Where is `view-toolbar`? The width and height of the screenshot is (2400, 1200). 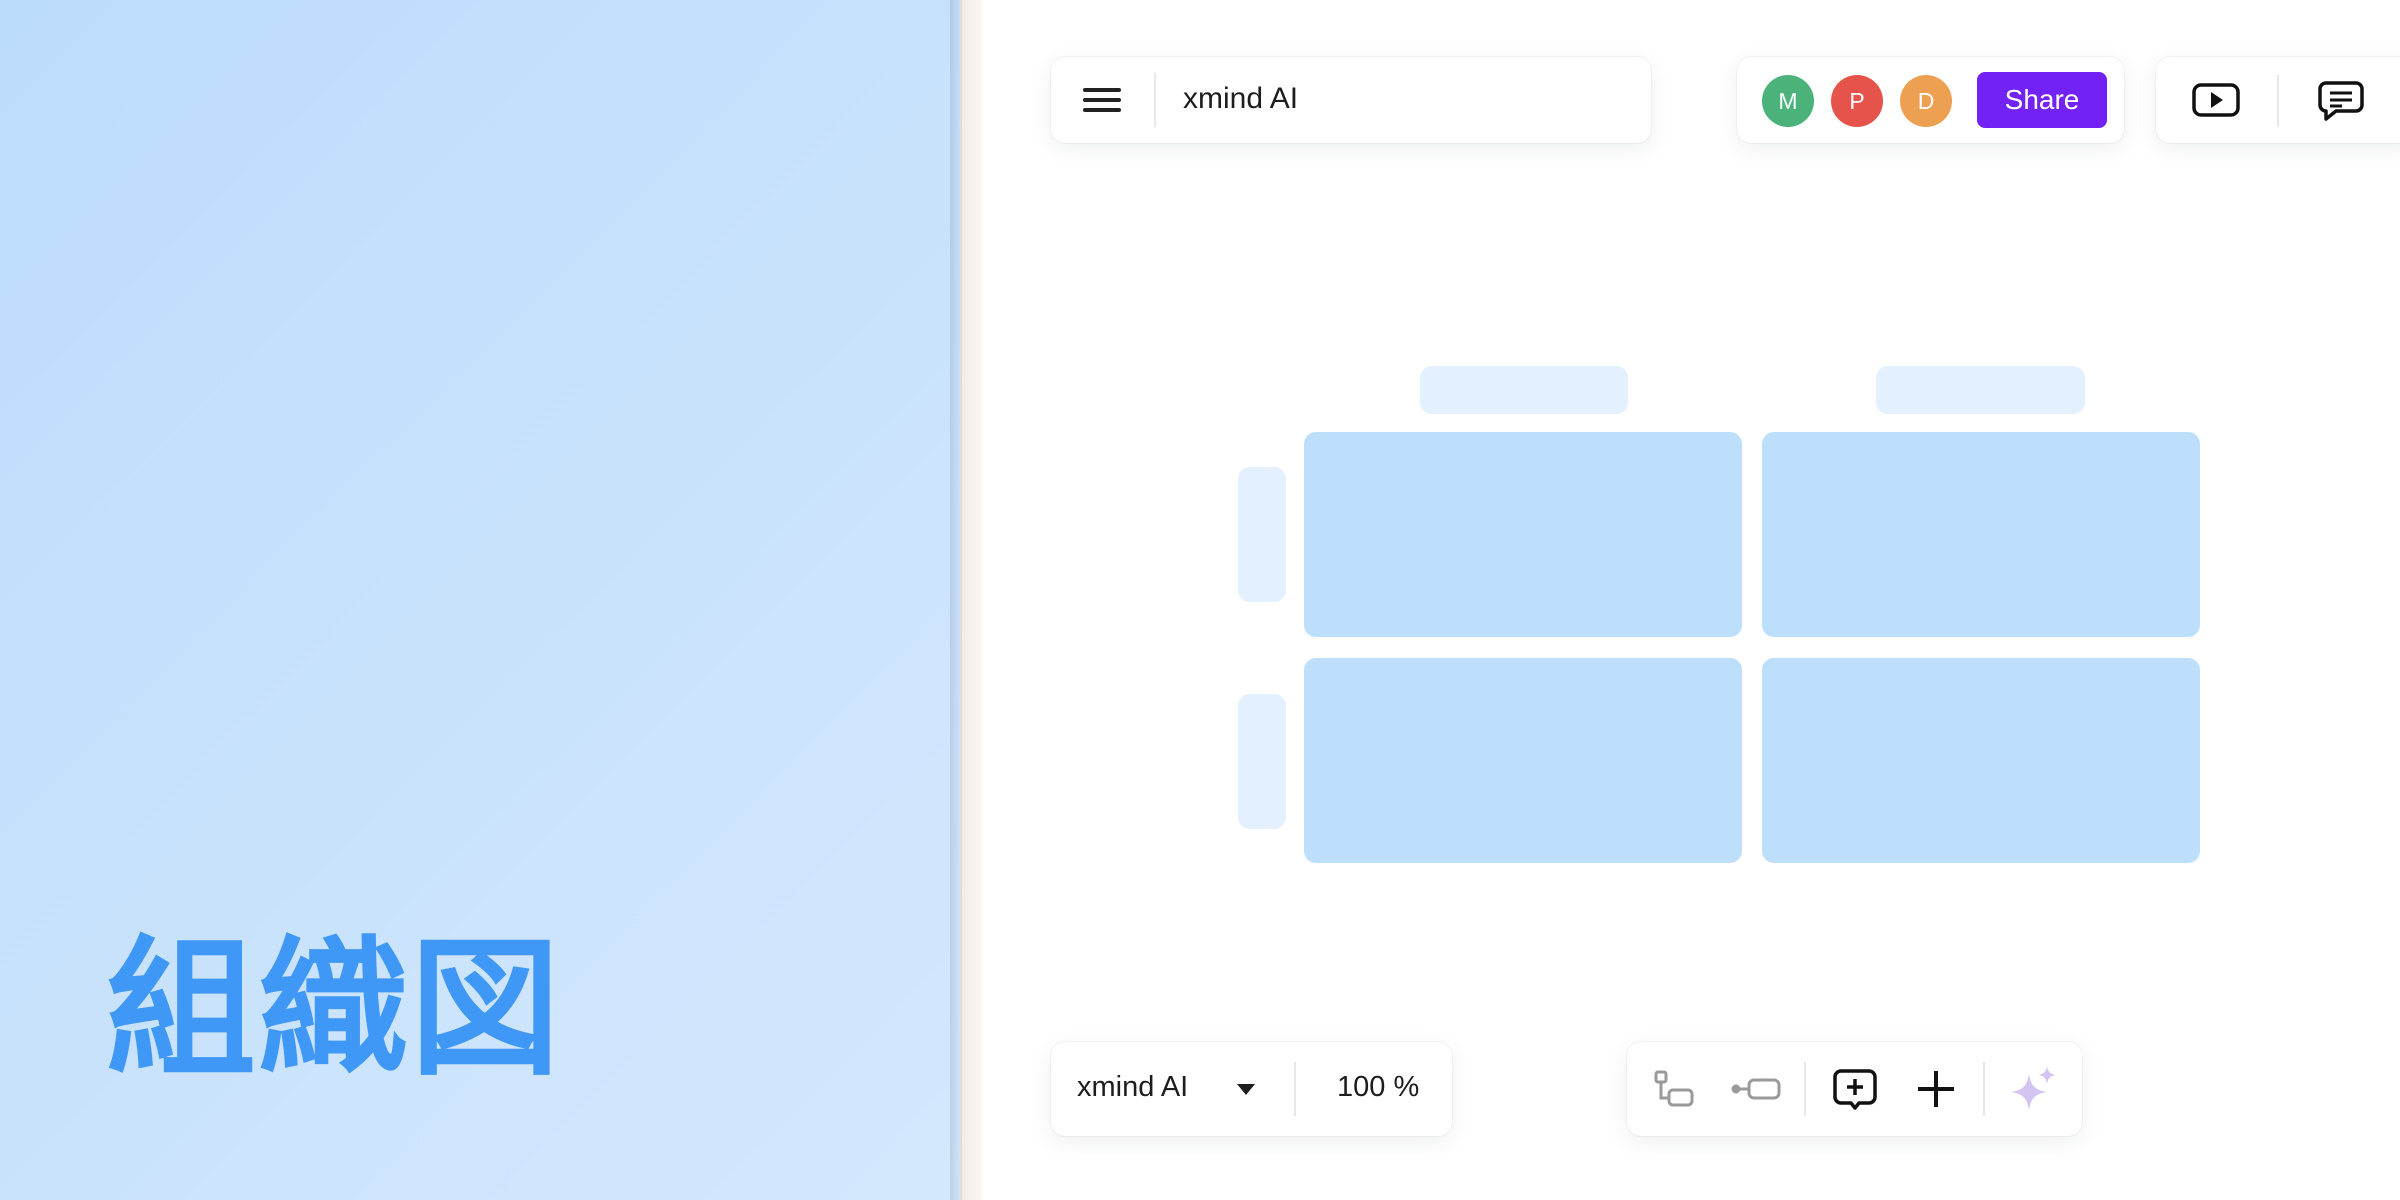
view-toolbar is located at coordinates (2278, 100).